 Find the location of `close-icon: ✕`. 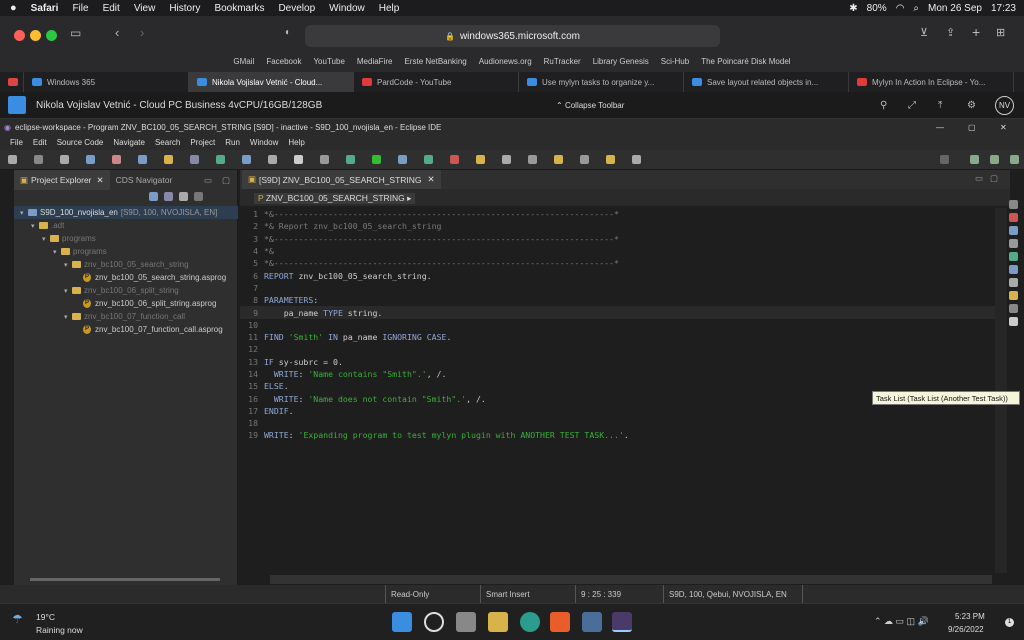

close-icon: ✕ is located at coordinates (431, 179).